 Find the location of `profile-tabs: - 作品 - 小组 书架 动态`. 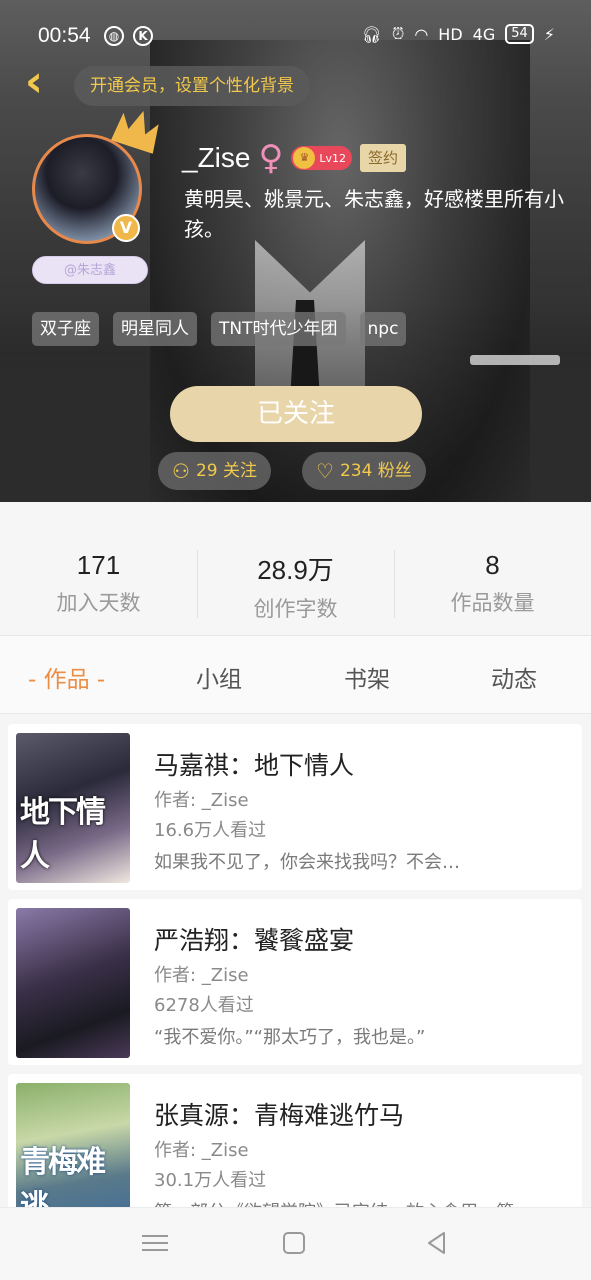

profile-tabs: - 作品 - 小组 书架 动态 is located at coordinates (295, 675).